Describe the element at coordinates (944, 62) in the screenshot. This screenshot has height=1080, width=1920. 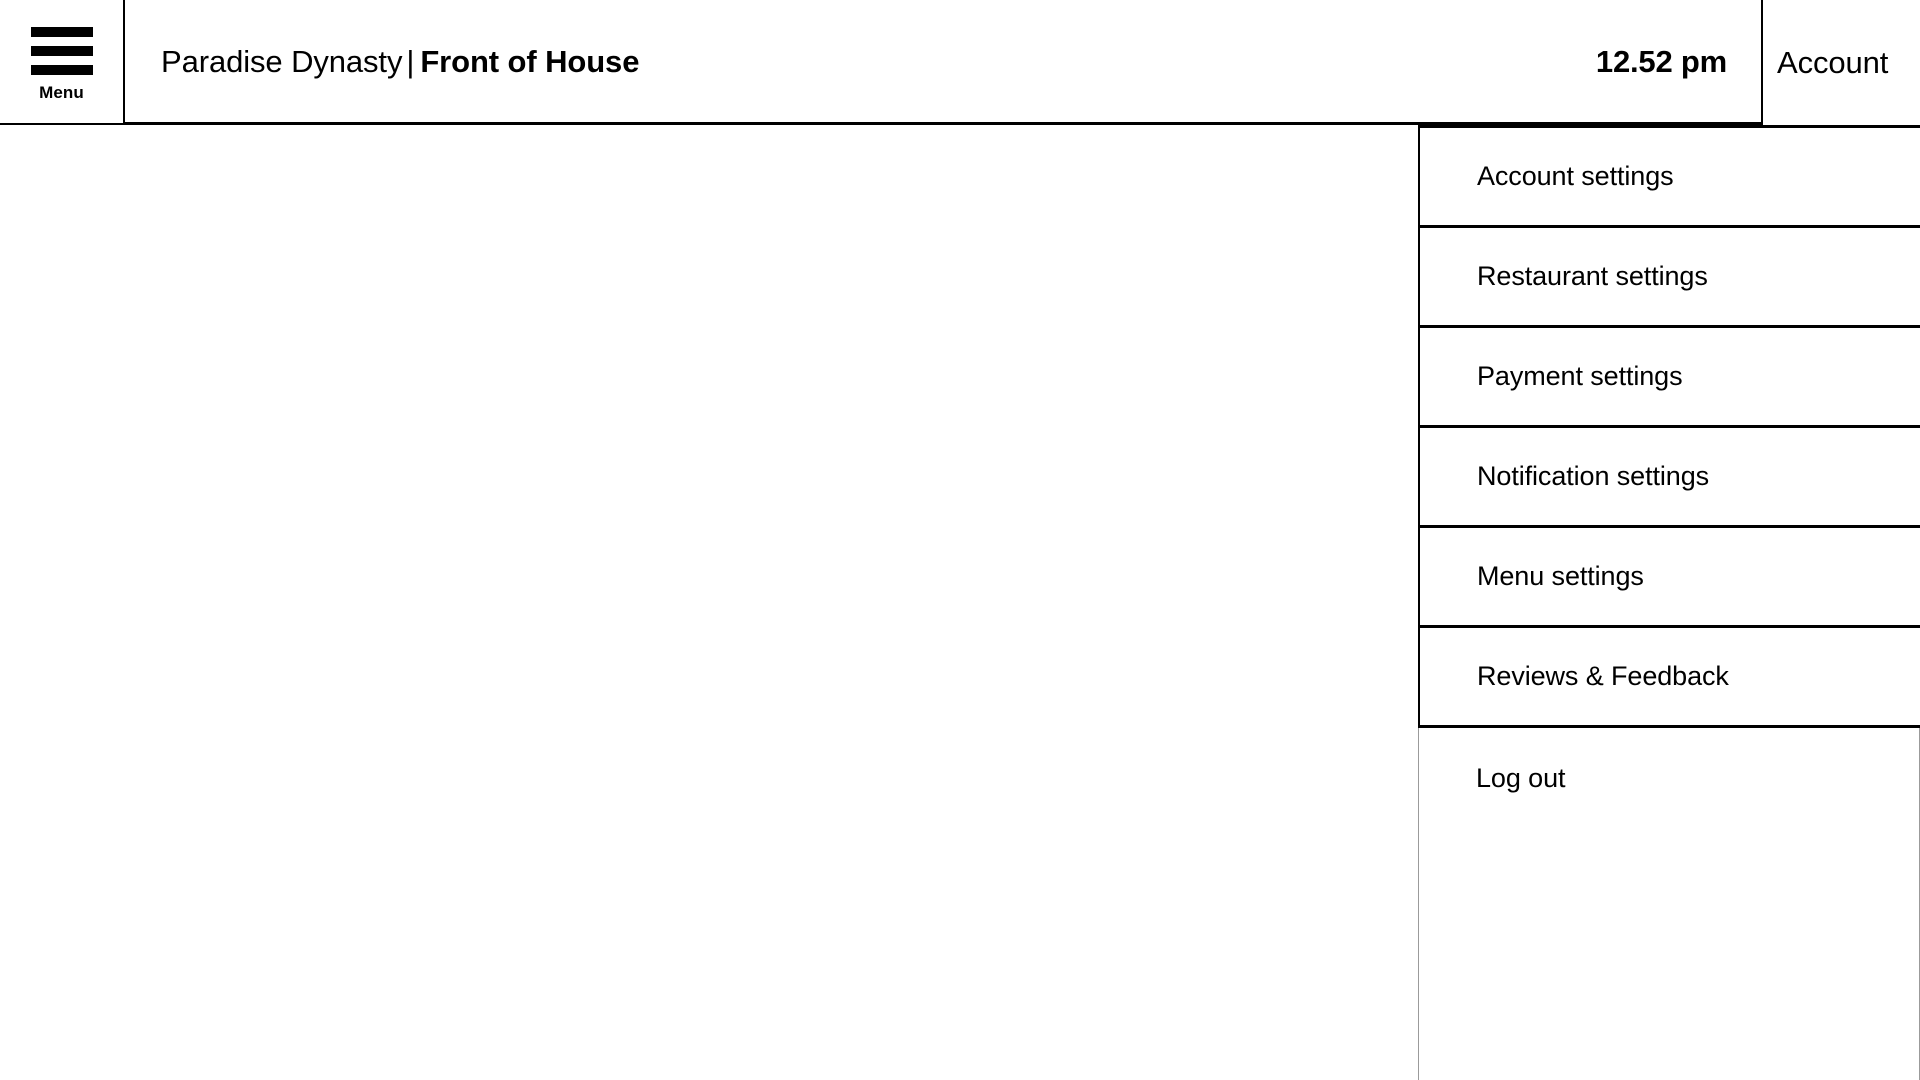
I see `header-title-bar: Paradise Dynasty | Front of House 12.52 pm` at that location.